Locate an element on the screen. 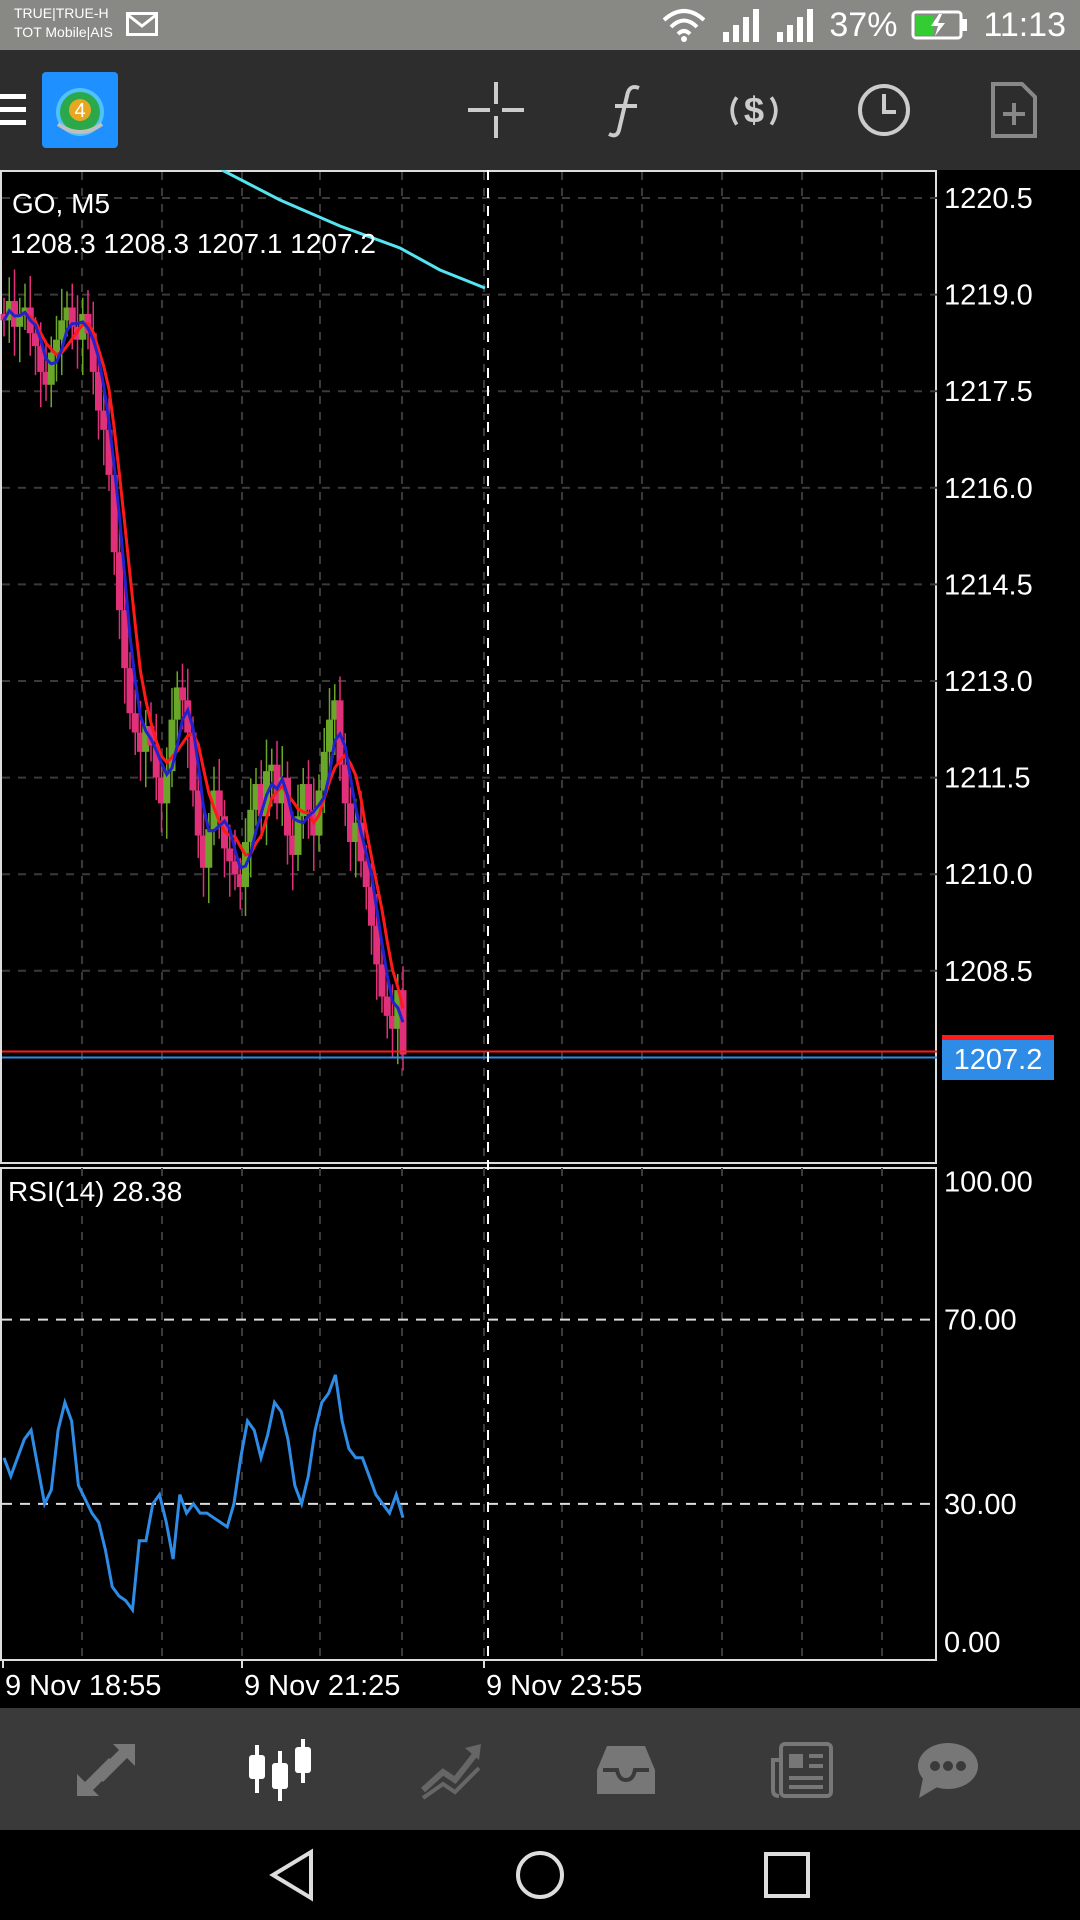 This screenshot has width=1080, height=1920. price-axis-label: 1219.0 is located at coordinates (988, 296).